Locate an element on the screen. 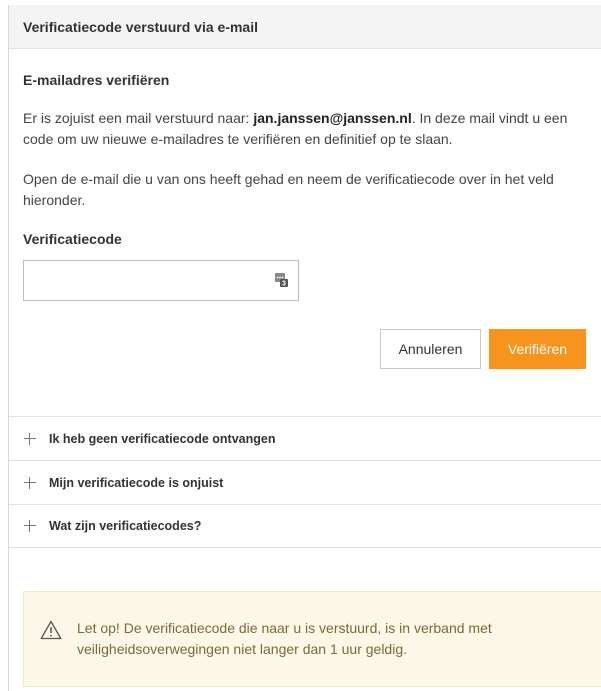  panel-header: Verificatiecode verstuurd via e-mail is located at coordinates (305, 27).